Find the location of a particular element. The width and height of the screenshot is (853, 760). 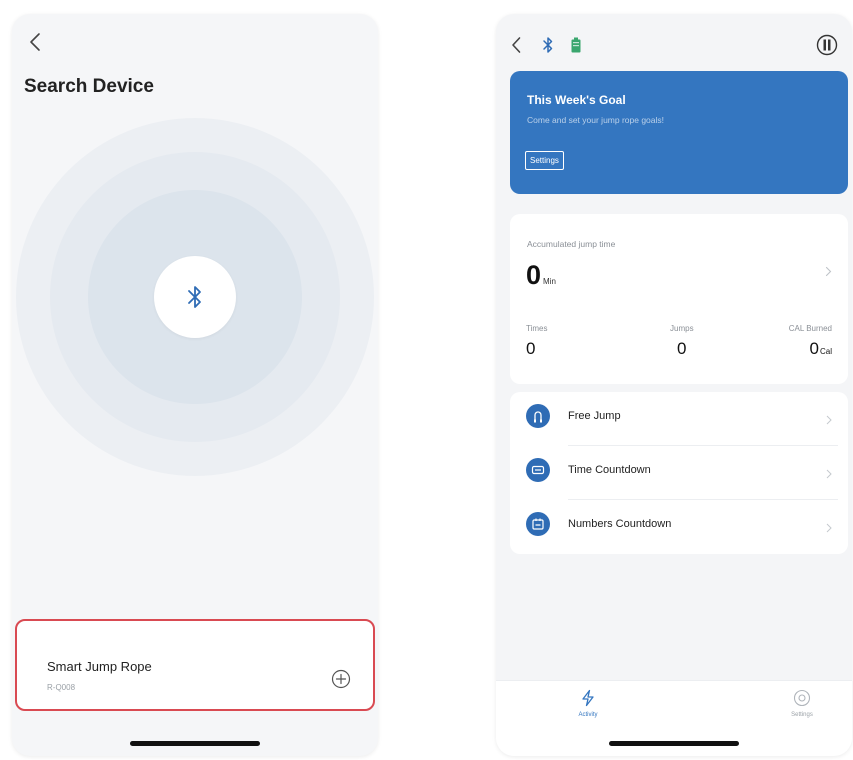

accumulated-time-unit: Min is located at coordinates (549, 281).